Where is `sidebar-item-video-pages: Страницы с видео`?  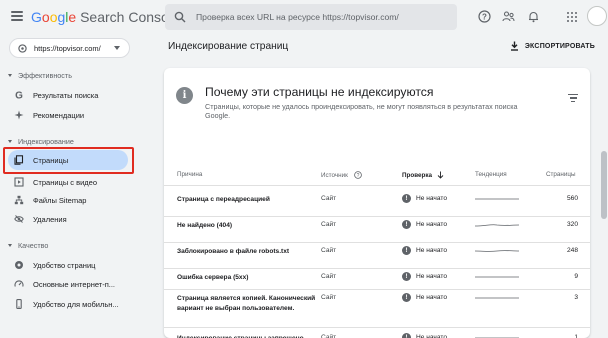 sidebar-item-video-pages: Страницы с видео is located at coordinates (68, 182).